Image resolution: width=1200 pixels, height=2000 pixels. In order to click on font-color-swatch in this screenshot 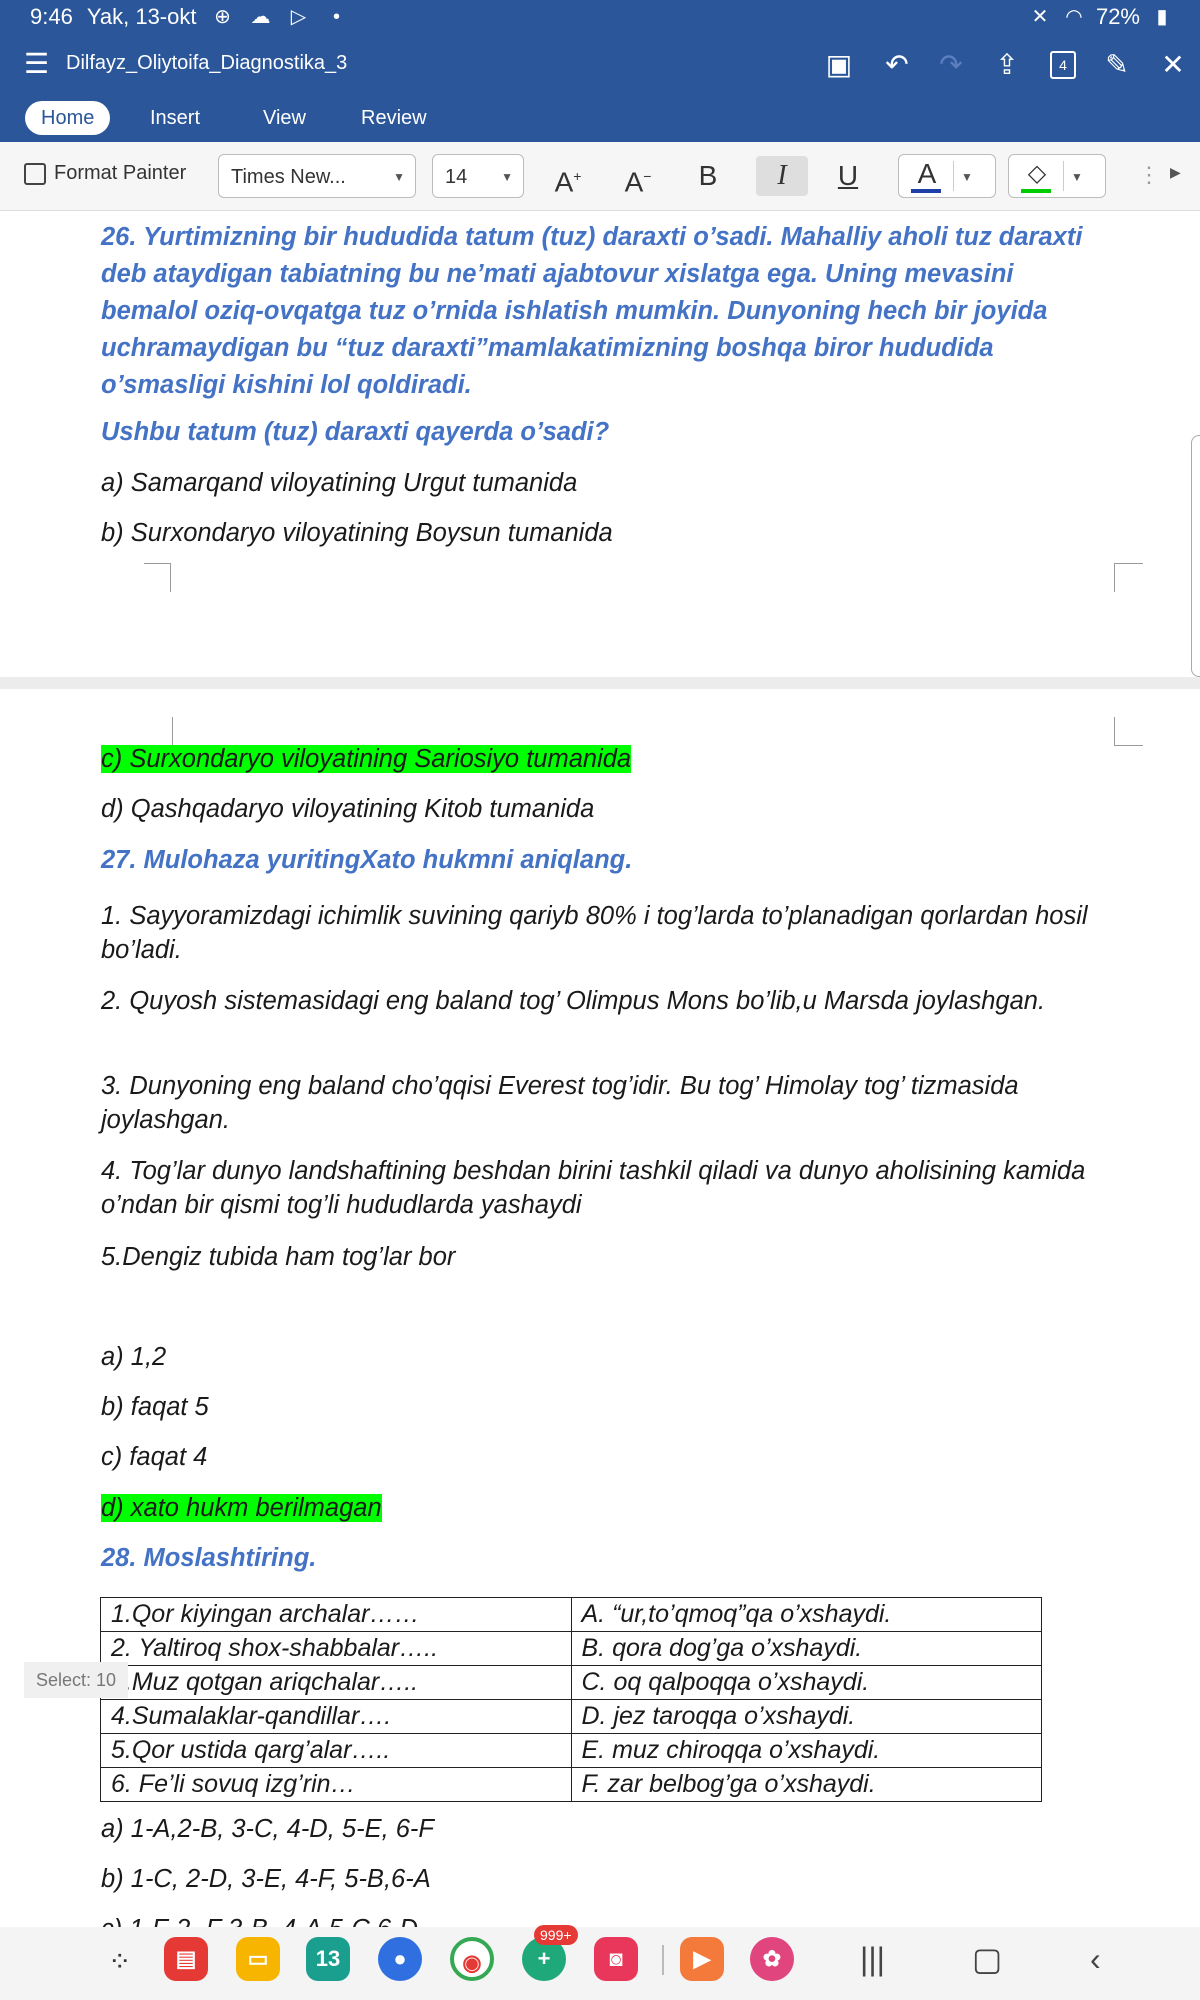, I will do `click(926, 191)`.